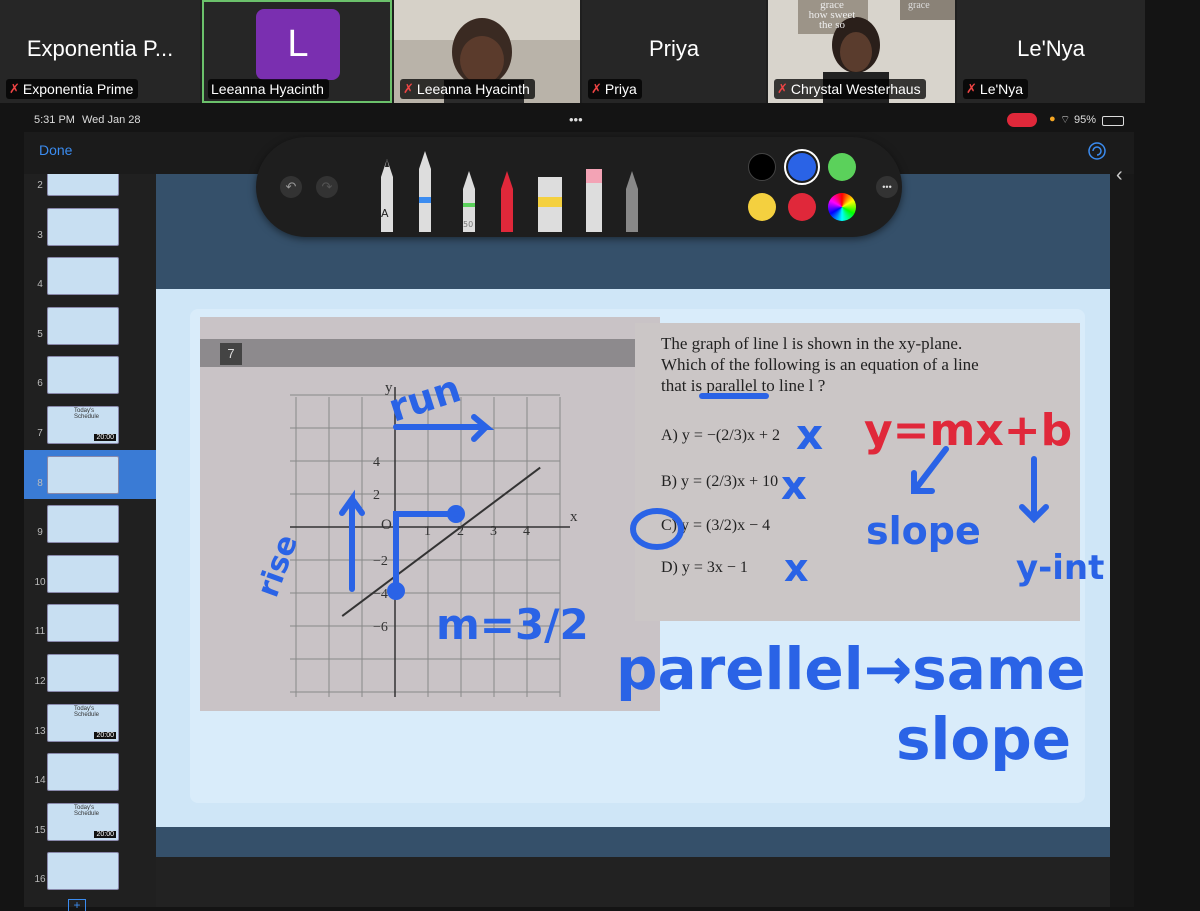 This screenshot has height=911, width=1200. I want to click on ink-point, so click(396, 591).